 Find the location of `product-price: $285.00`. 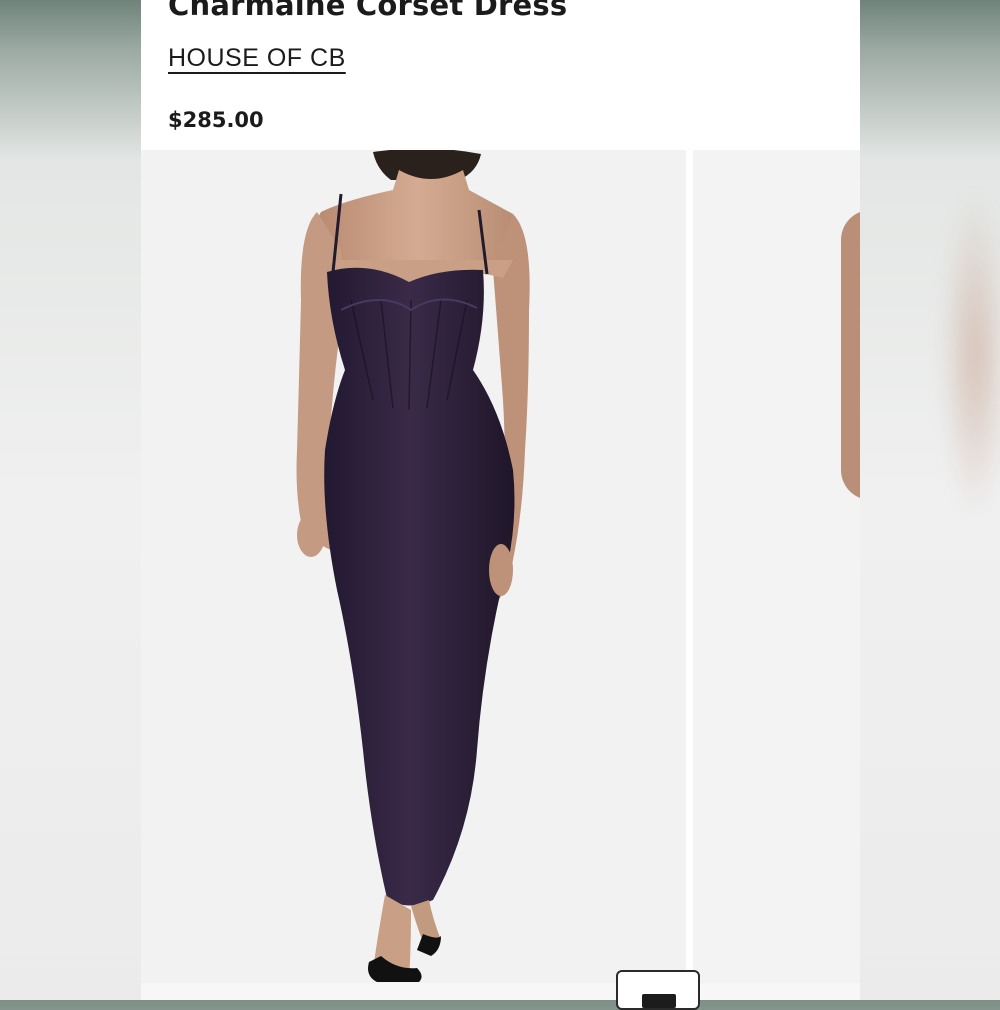

product-price: $285.00 is located at coordinates (216, 120).